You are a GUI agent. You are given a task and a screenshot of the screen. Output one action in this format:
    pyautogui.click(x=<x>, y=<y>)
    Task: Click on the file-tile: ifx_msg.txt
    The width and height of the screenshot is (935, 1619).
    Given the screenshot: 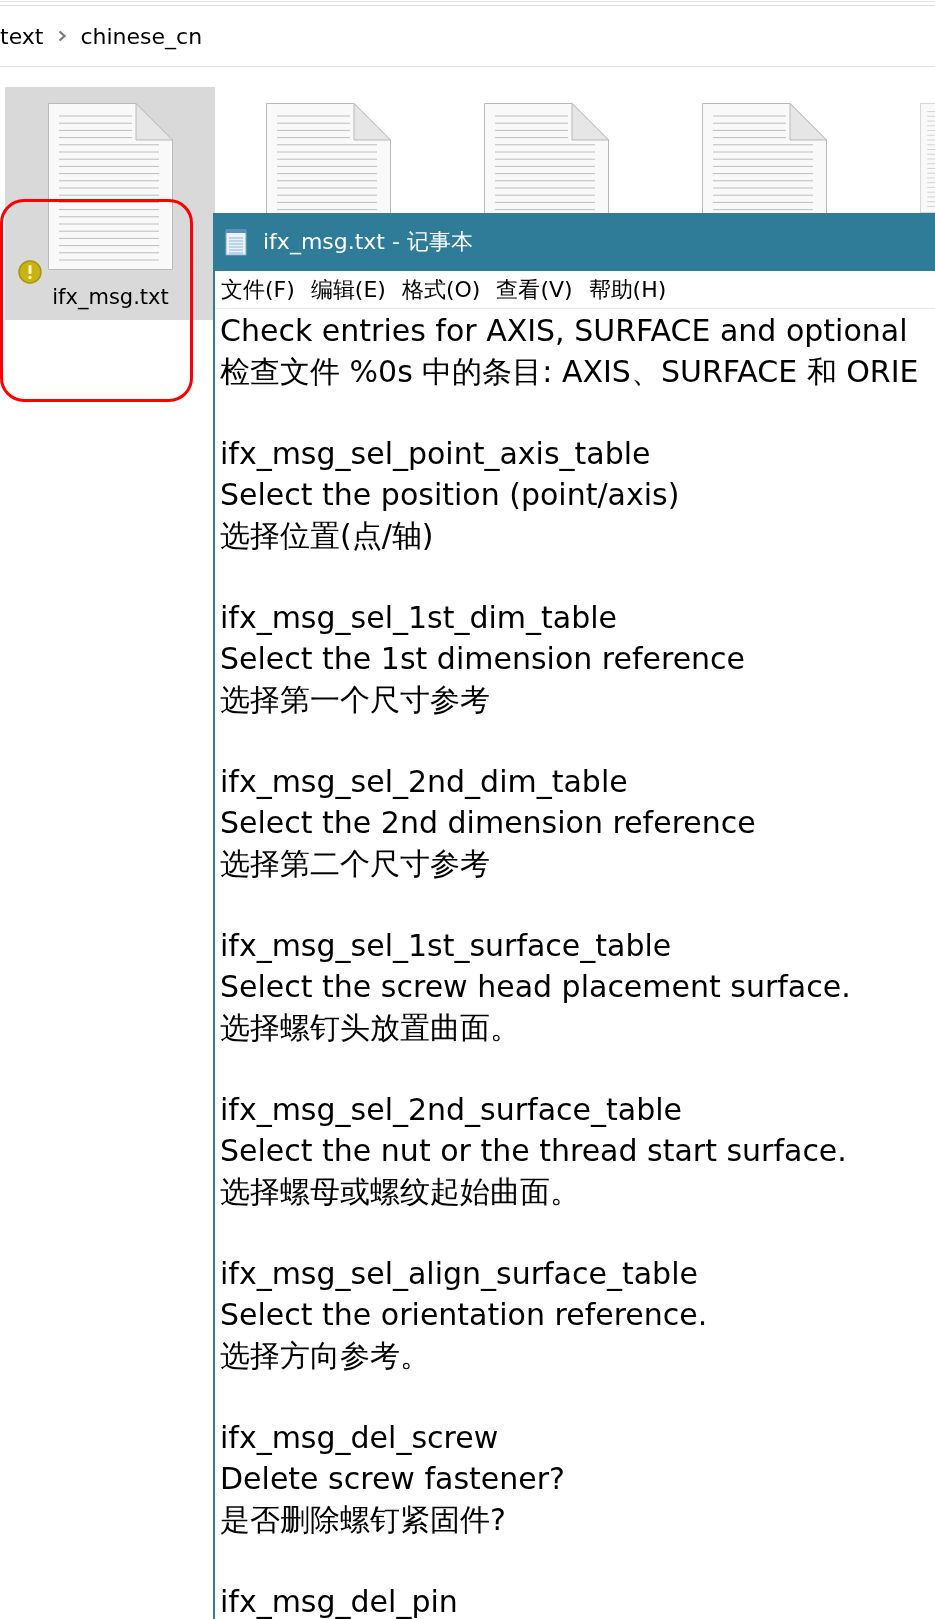 What is the action you would take?
    pyautogui.click(x=110, y=203)
    